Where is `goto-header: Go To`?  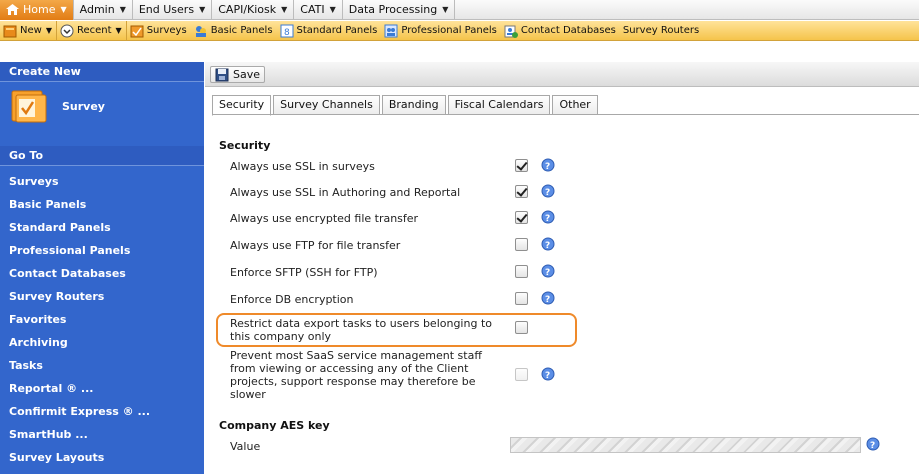 goto-header: Go To is located at coordinates (102, 156).